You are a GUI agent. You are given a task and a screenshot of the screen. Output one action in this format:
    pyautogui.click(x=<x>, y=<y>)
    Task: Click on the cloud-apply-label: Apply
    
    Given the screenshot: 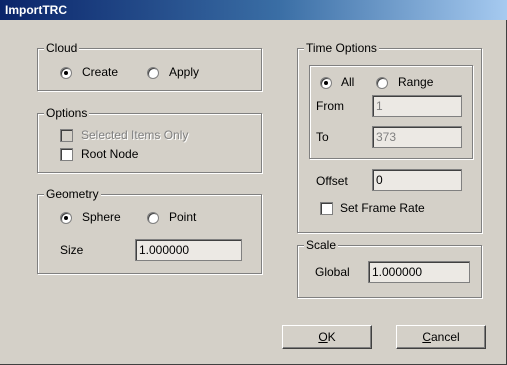 What is the action you would take?
    pyautogui.click(x=184, y=72)
    